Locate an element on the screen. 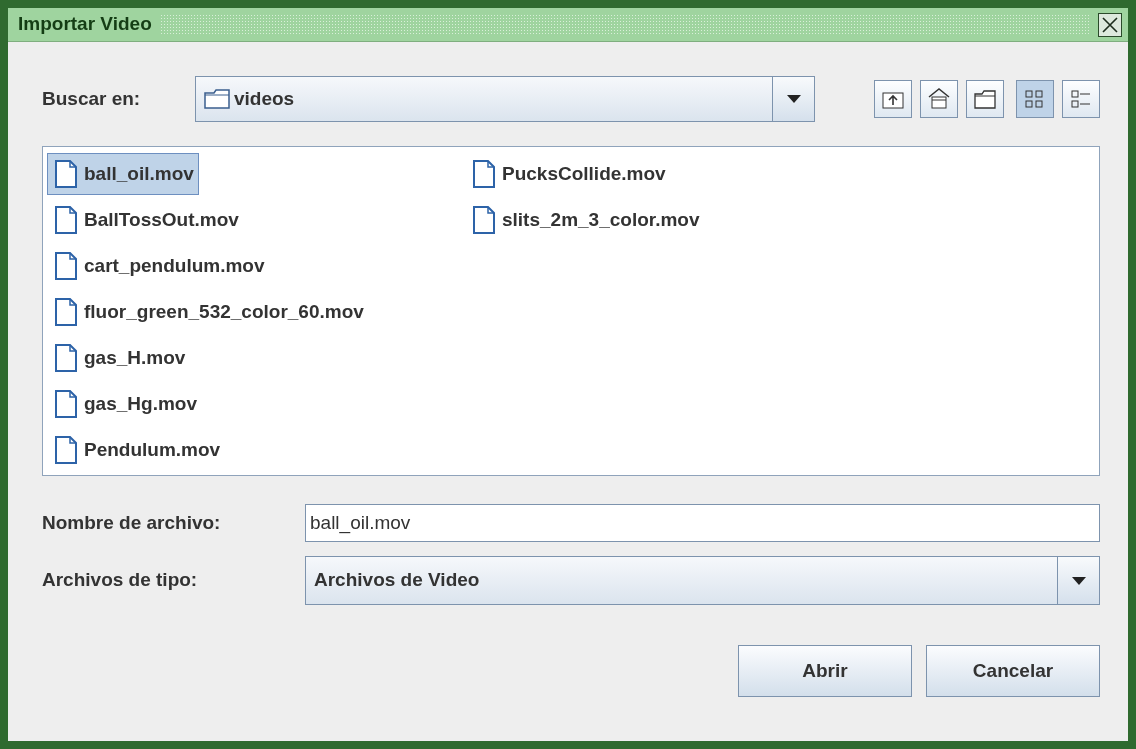 The width and height of the screenshot is (1136, 749). list-view-button is located at coordinates (1035, 99).